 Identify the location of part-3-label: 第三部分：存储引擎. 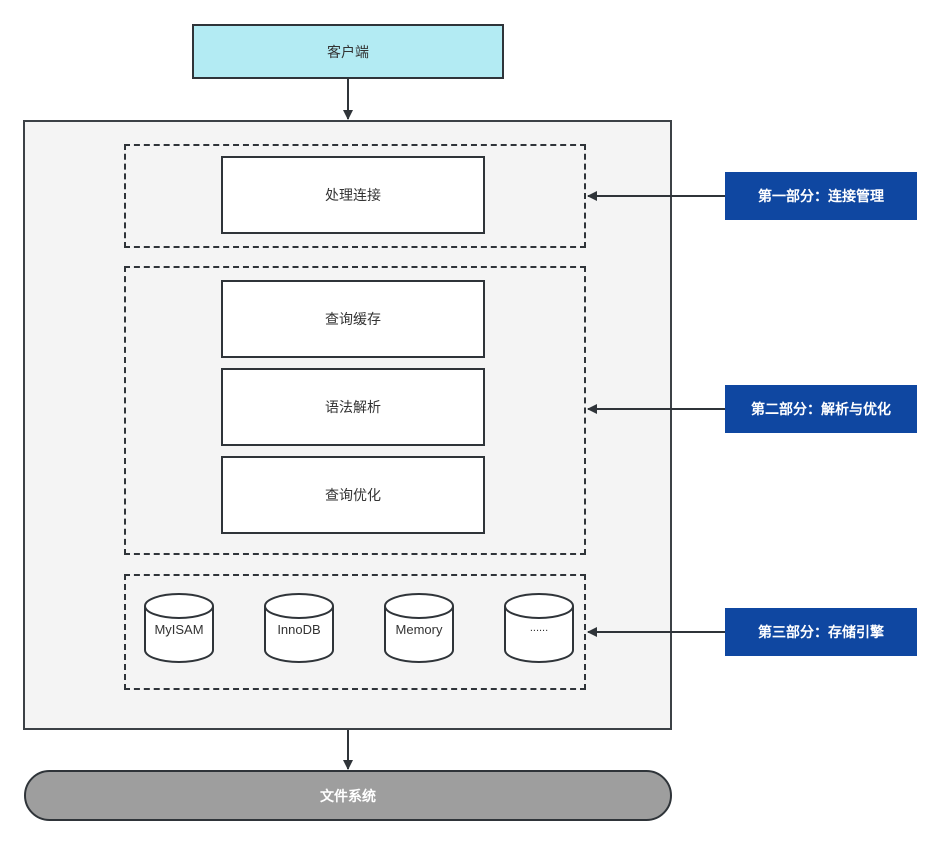
(821, 633).